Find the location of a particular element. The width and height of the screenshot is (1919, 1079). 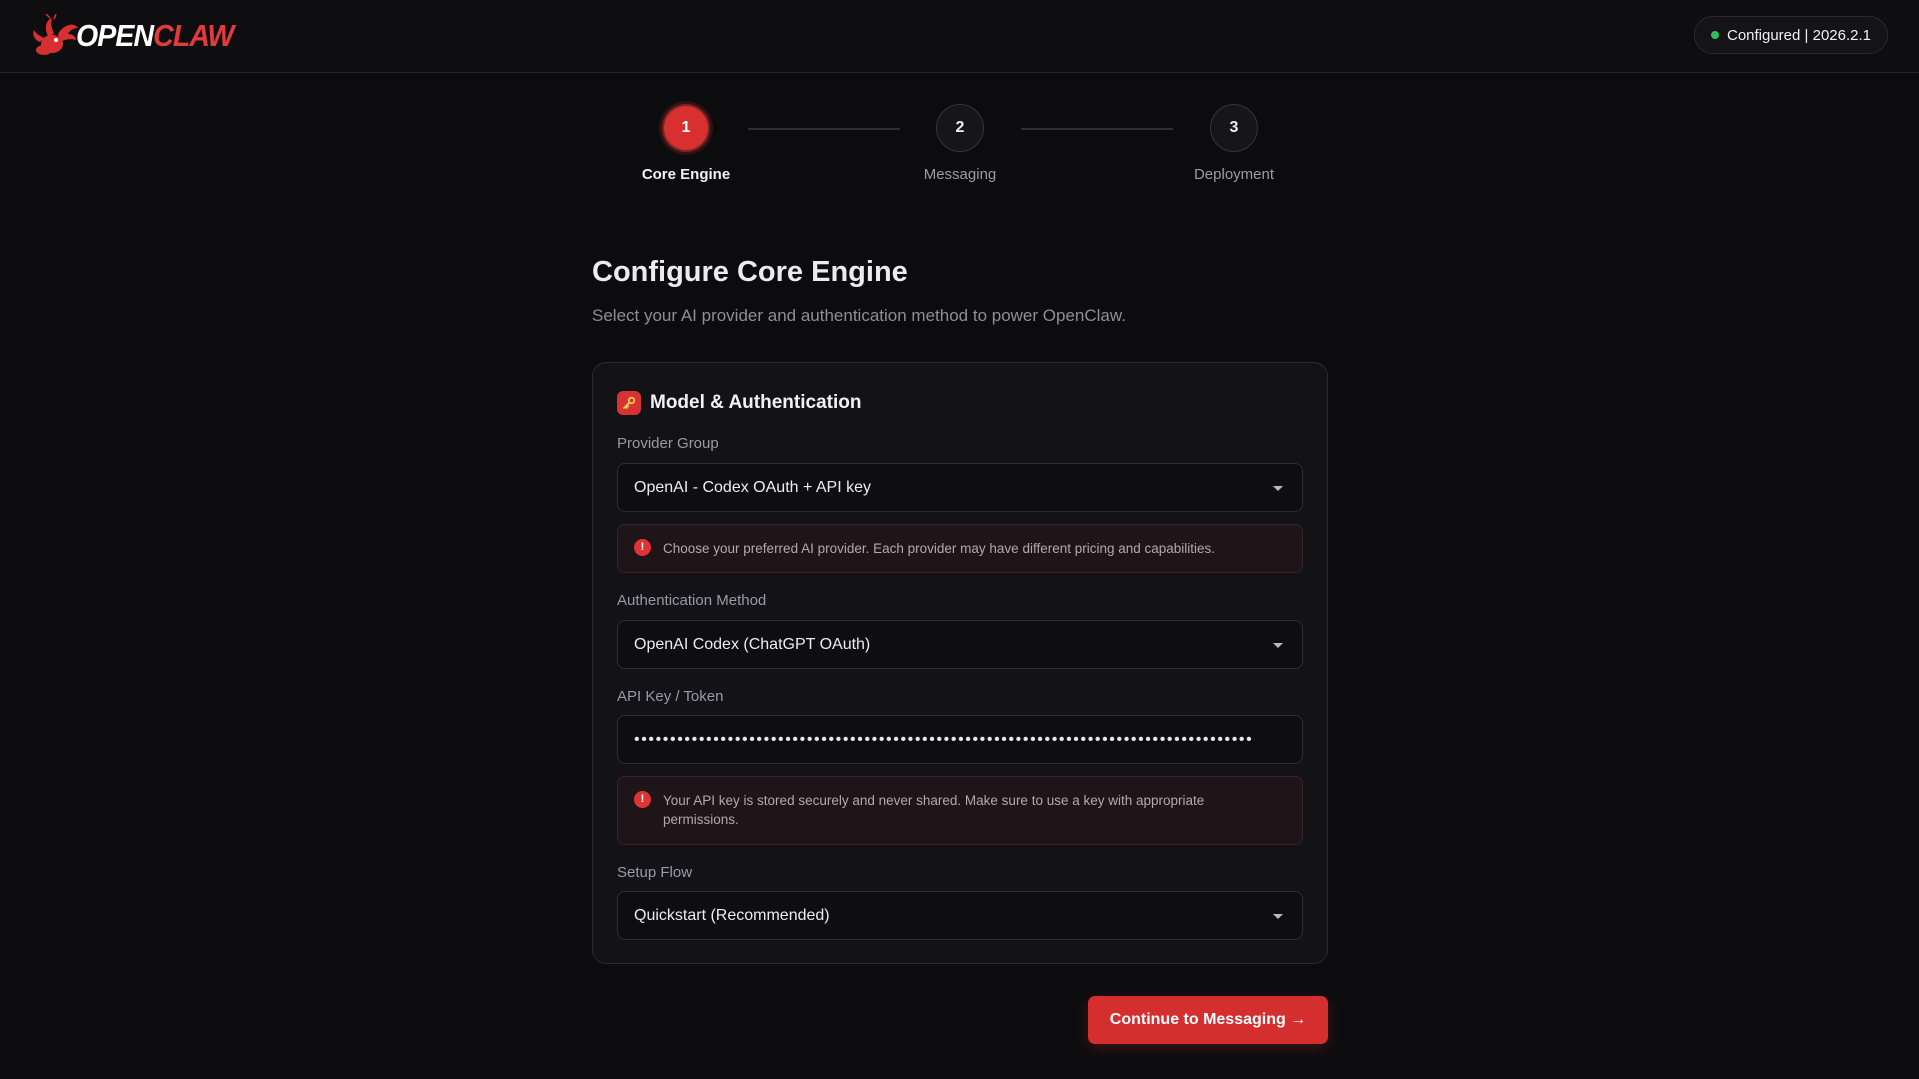

step-label: Deployment is located at coordinates (1234, 174).